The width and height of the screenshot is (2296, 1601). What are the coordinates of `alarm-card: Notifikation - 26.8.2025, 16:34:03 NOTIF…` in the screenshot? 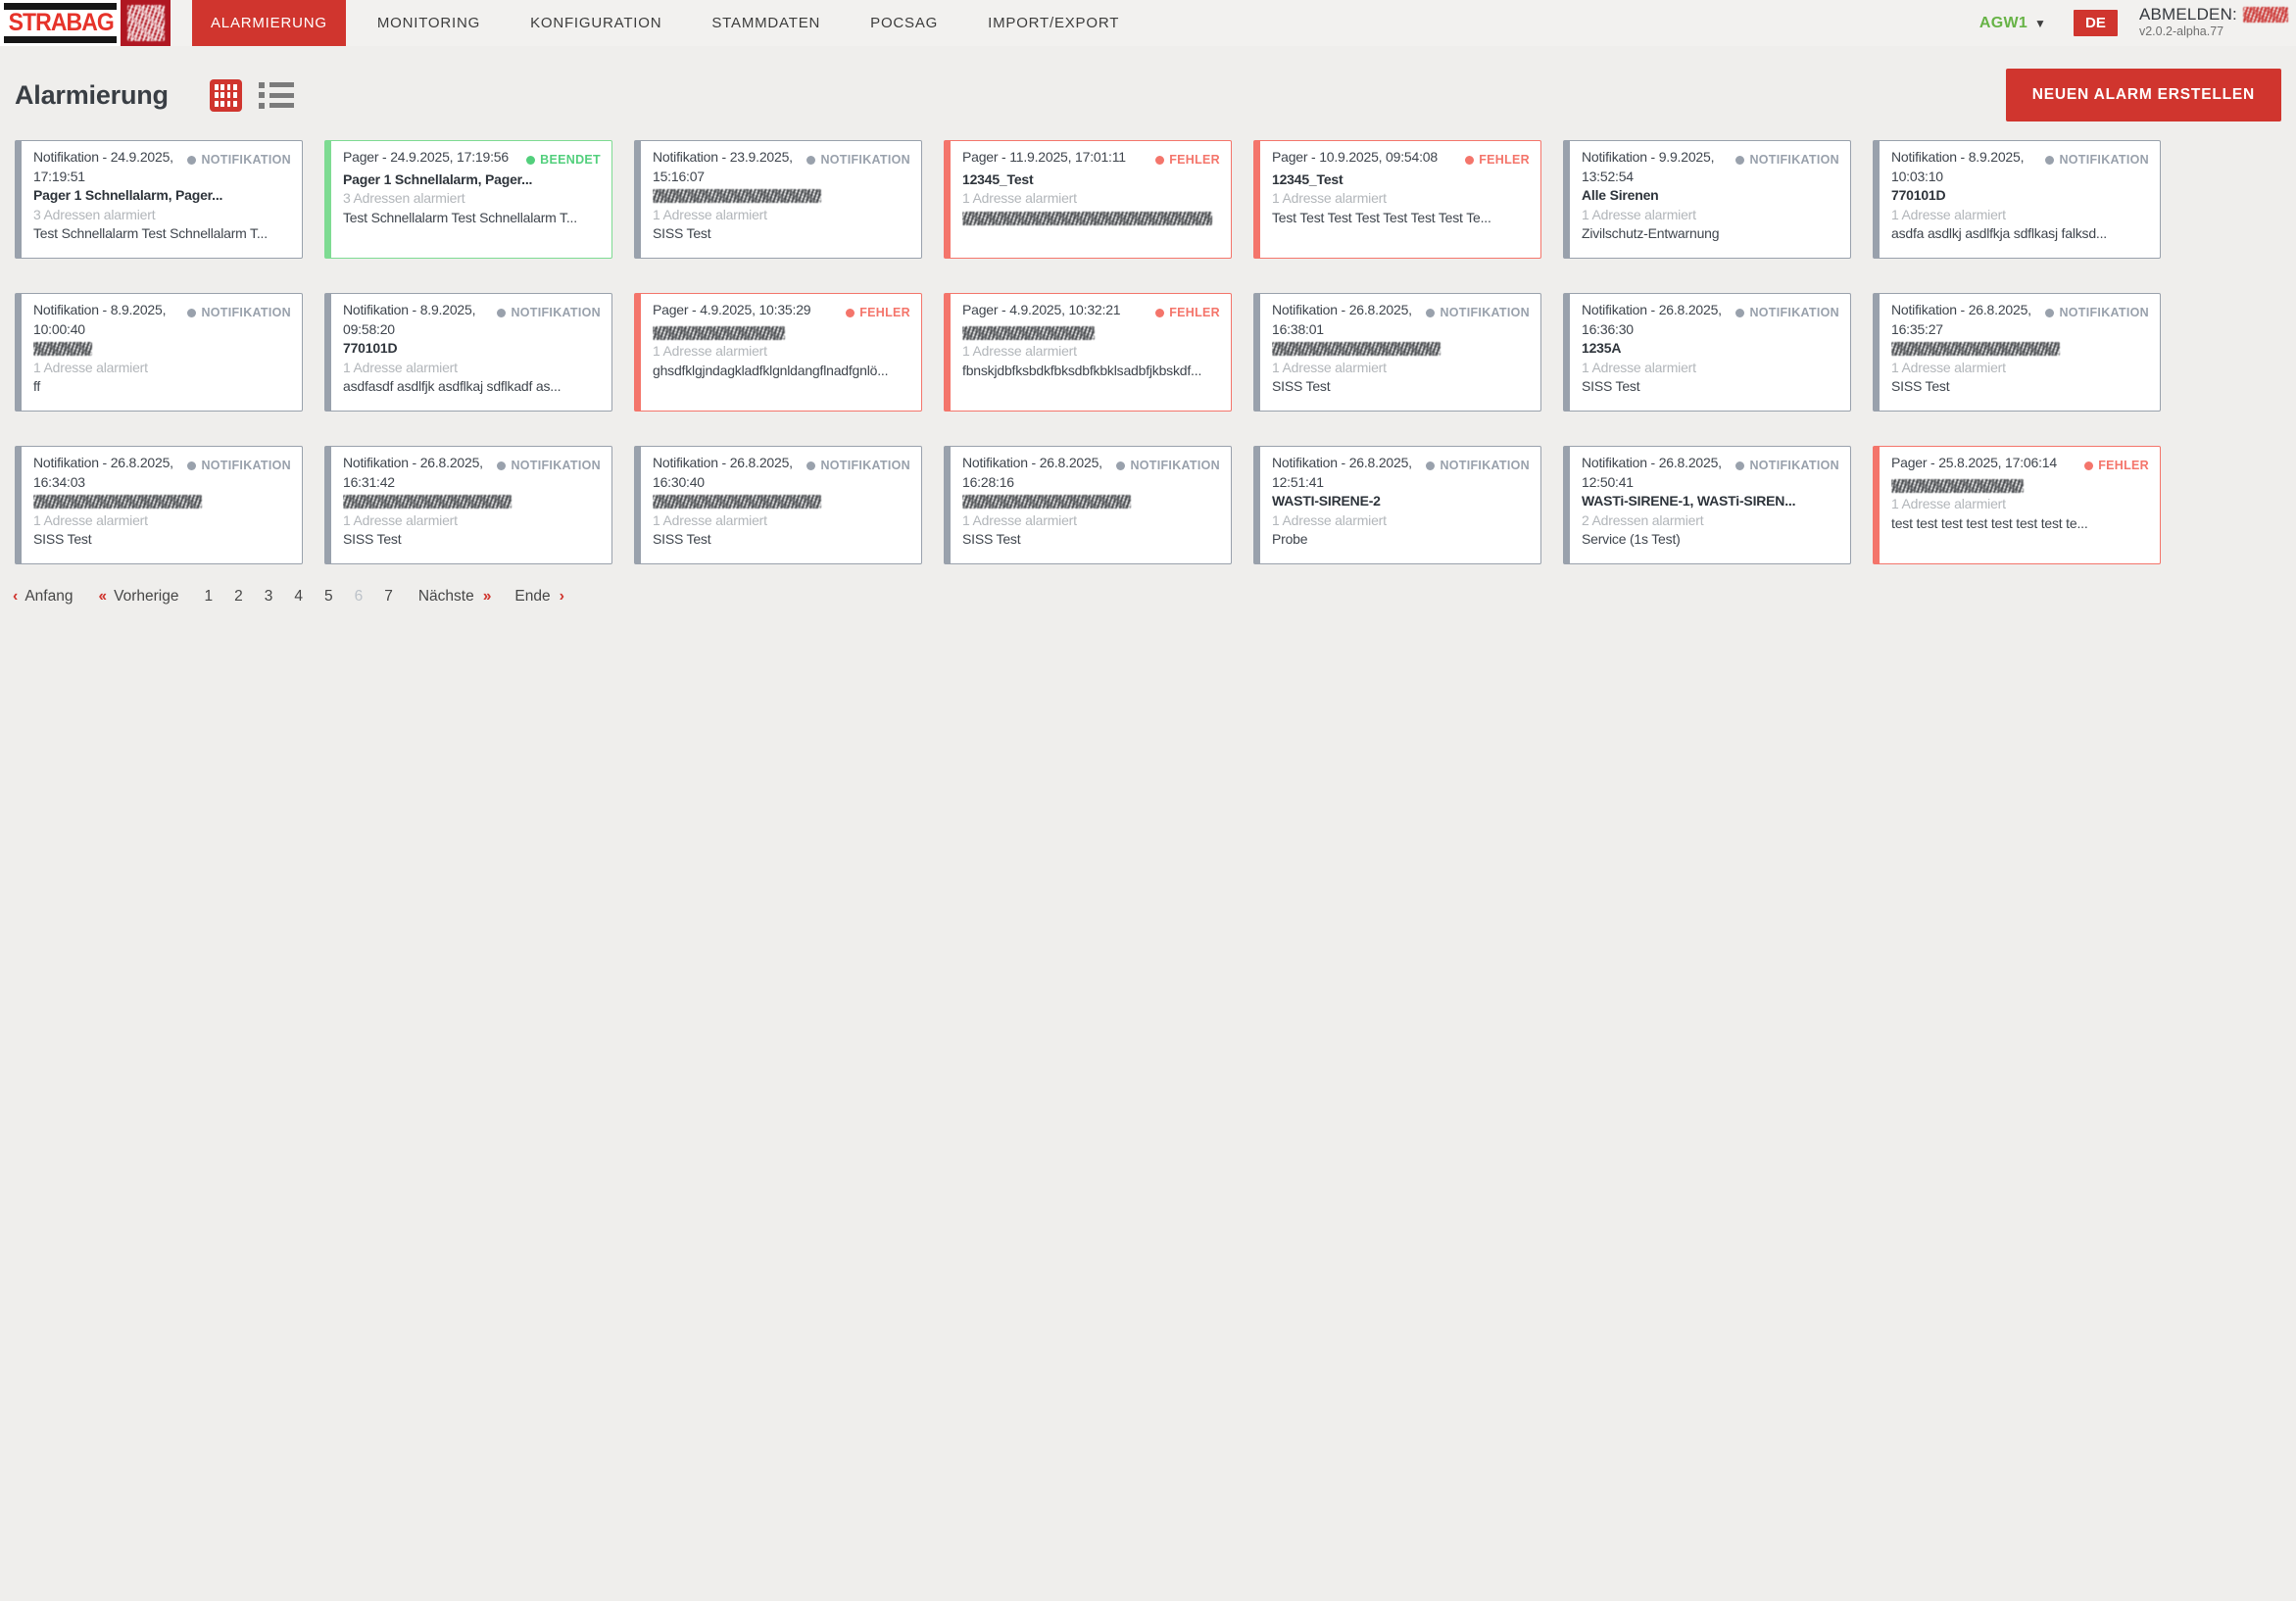 It's located at (159, 505).